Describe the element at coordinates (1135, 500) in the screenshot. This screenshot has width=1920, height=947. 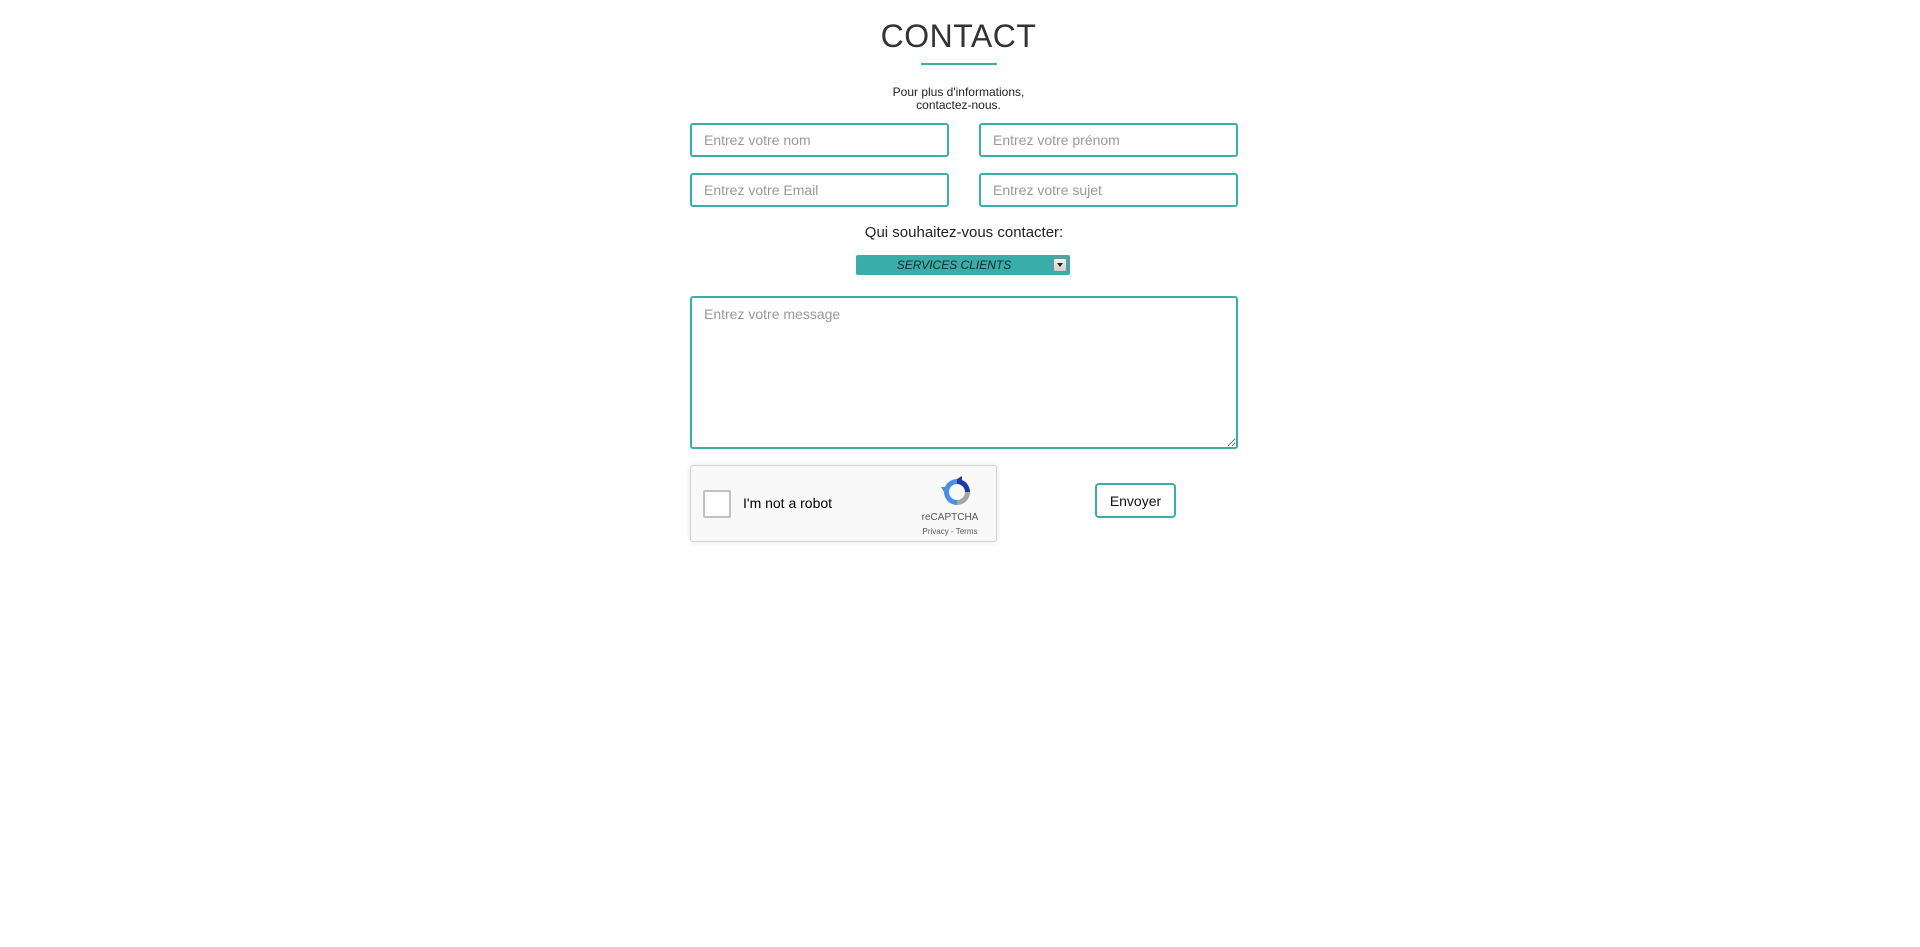
I see `submit-button: Envoyer` at that location.